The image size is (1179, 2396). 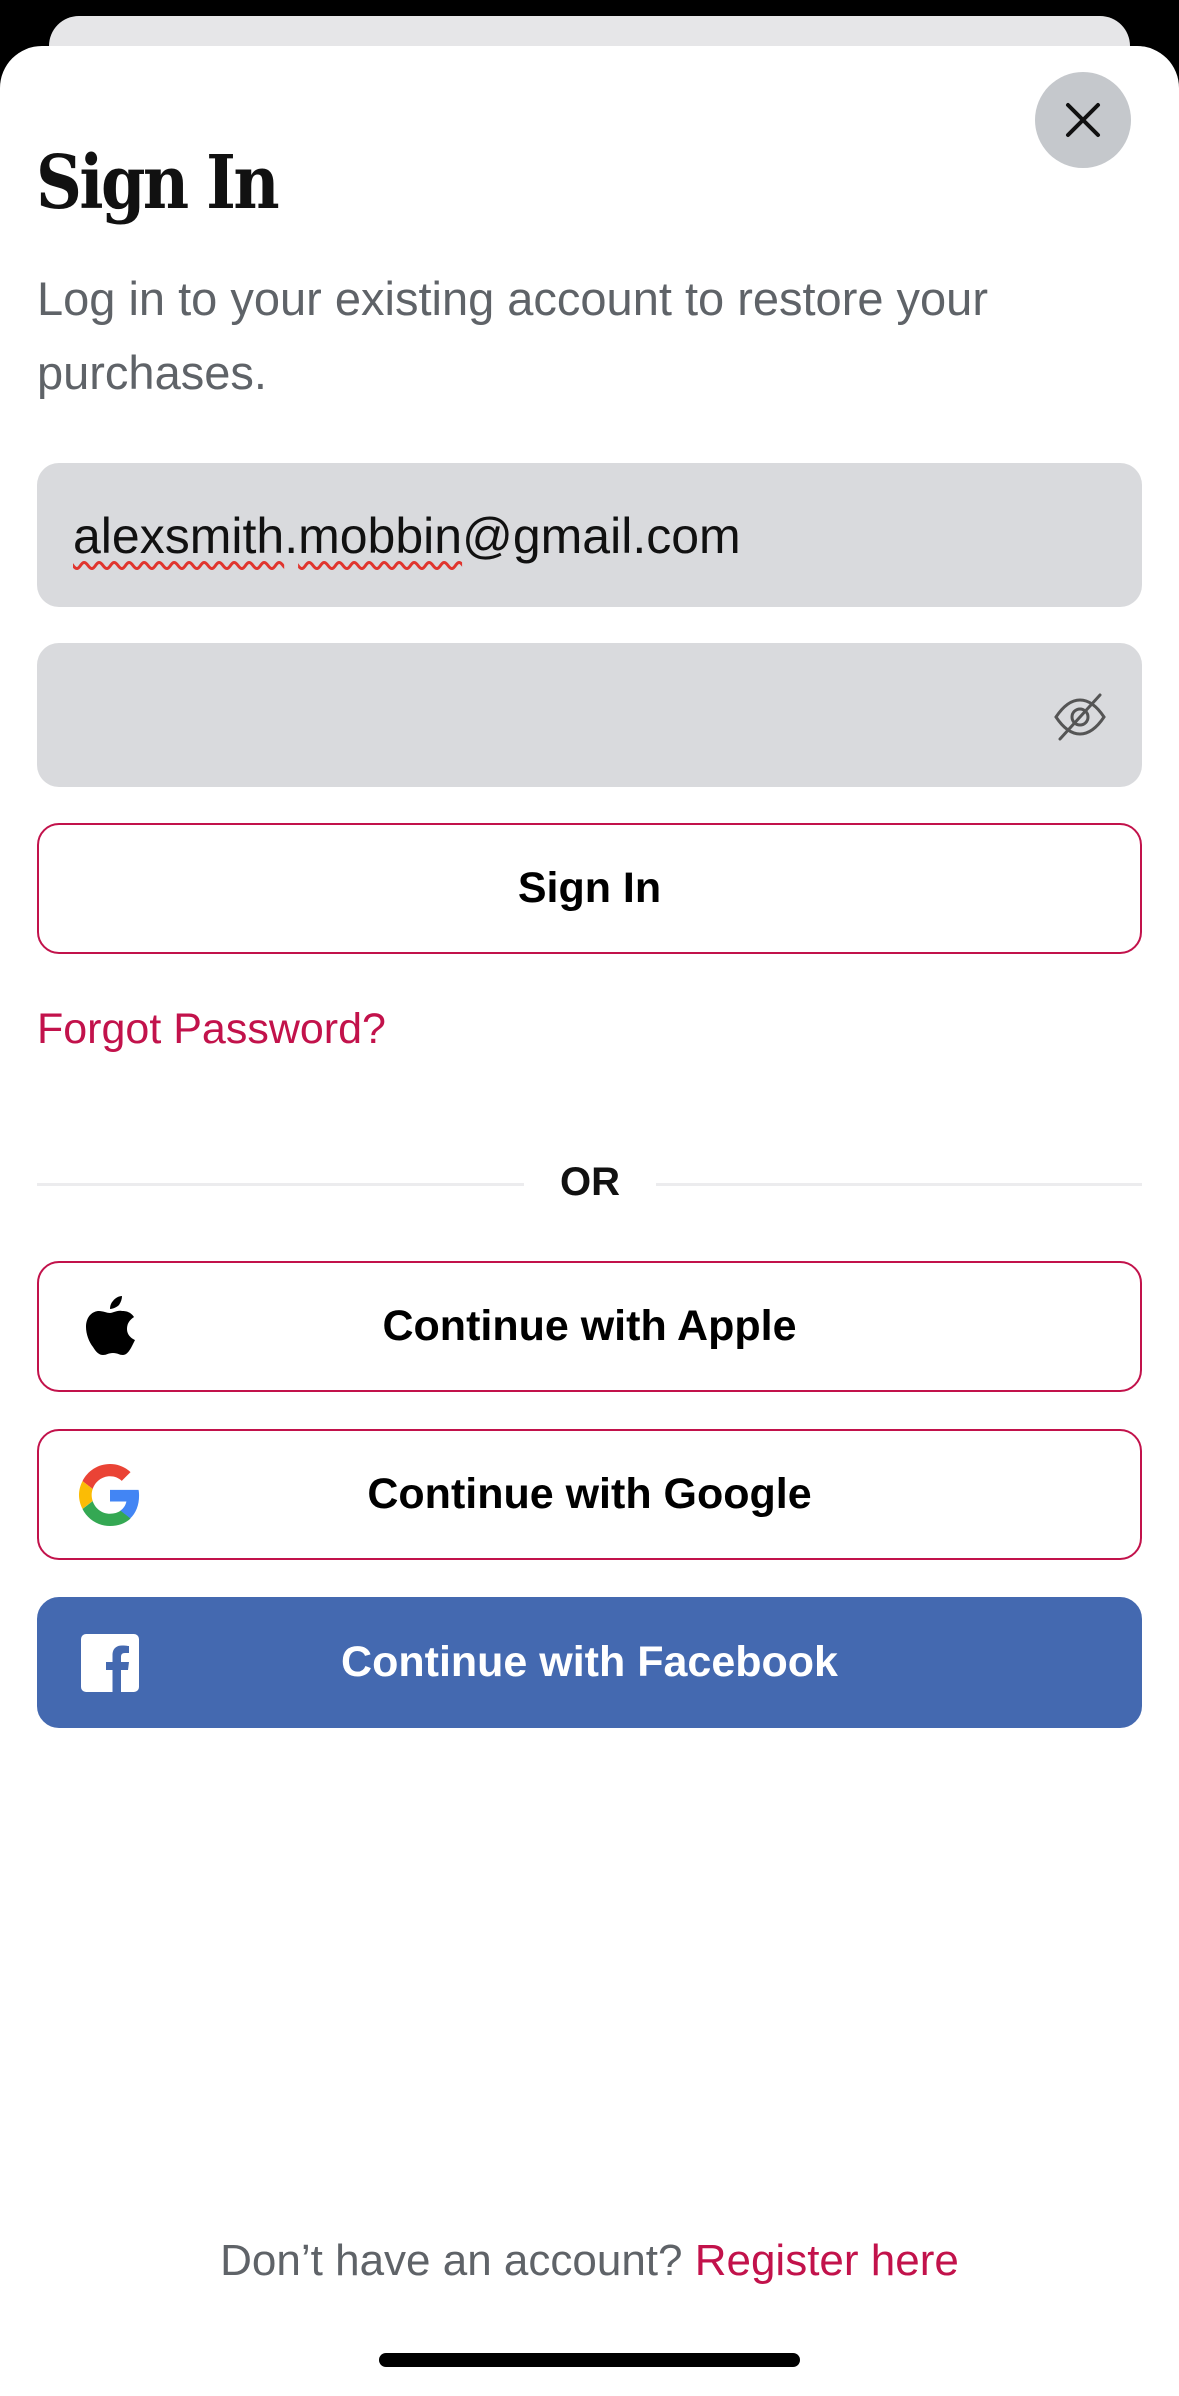 I want to click on apple-logo-icon, so click(x=110, y=1326).